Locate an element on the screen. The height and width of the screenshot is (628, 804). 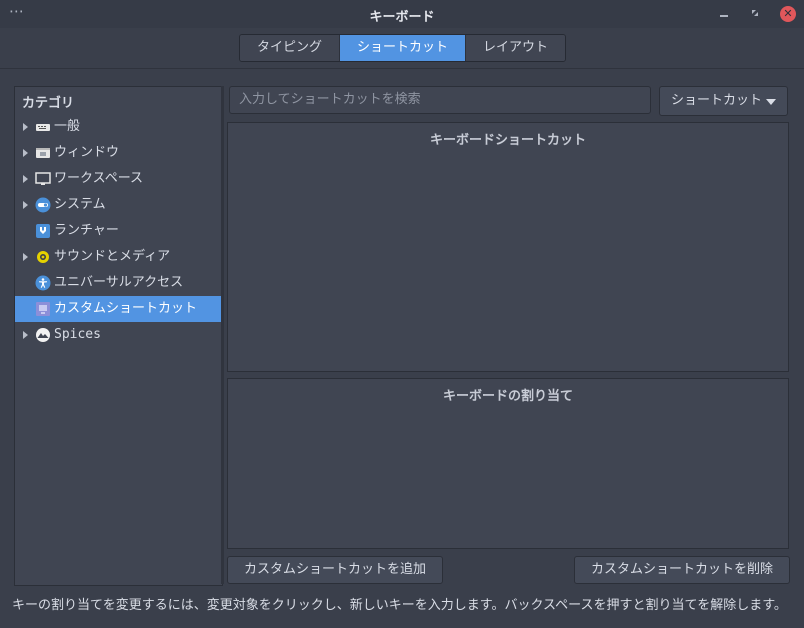
sidebar-item-sound-media: サウンドとメディア is located at coordinates (118, 257).